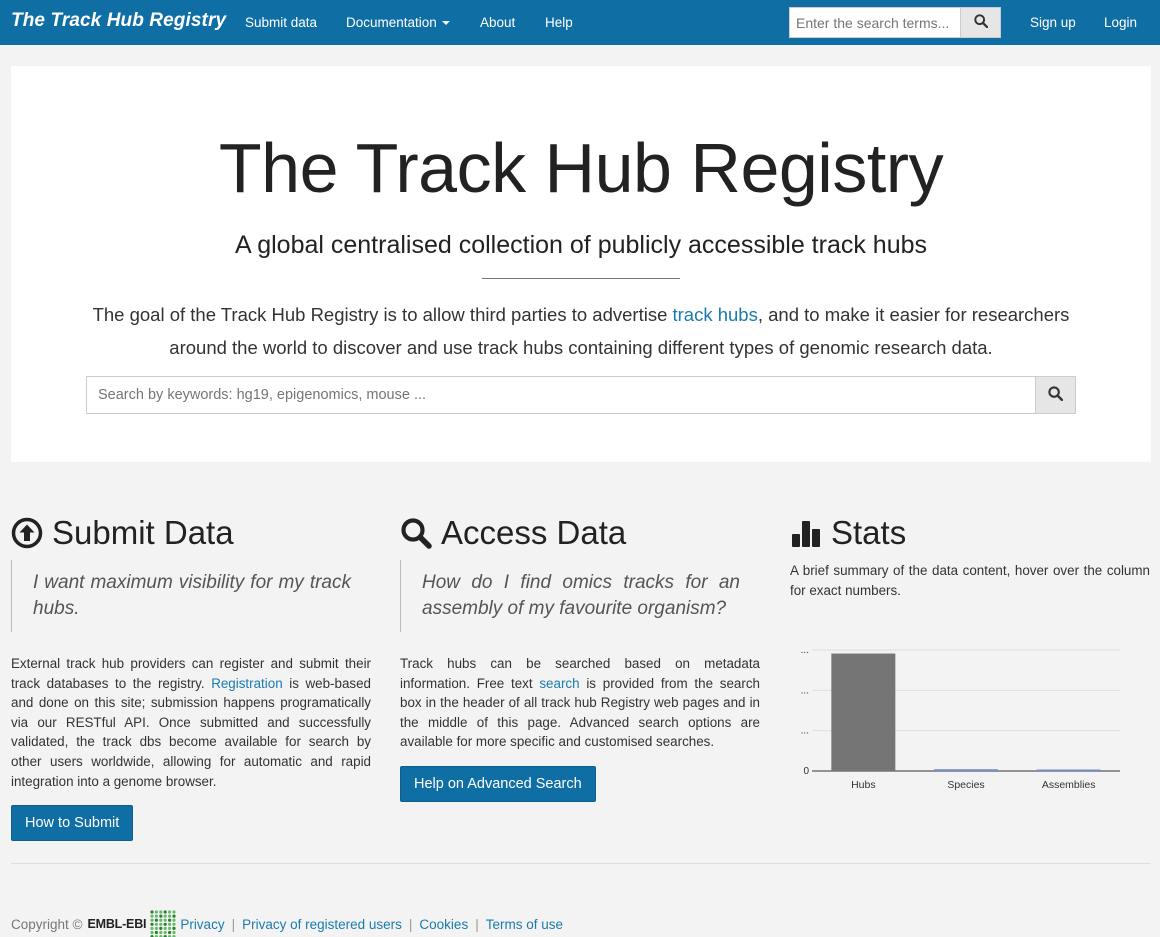 The image size is (1160, 937). I want to click on copyright-text: Copyright ©, so click(47, 924).